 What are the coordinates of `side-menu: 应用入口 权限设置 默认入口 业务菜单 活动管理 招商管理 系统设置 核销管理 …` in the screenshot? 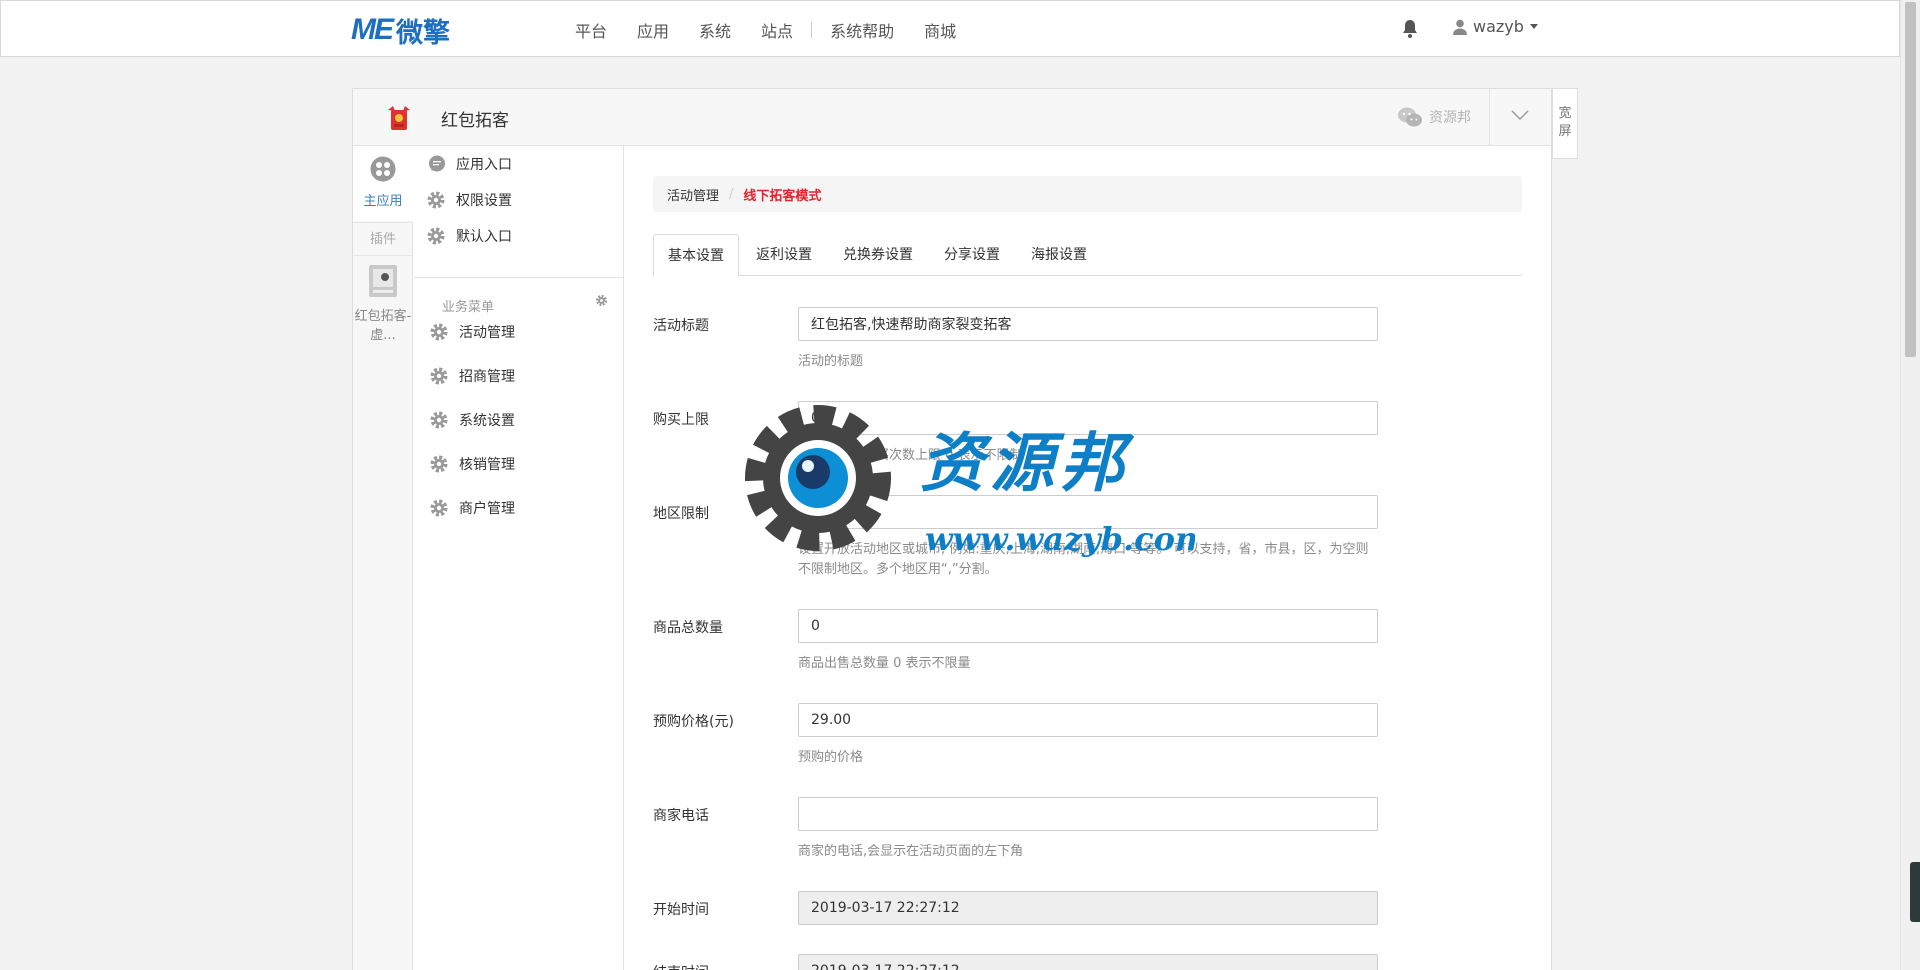 It's located at (519, 558).